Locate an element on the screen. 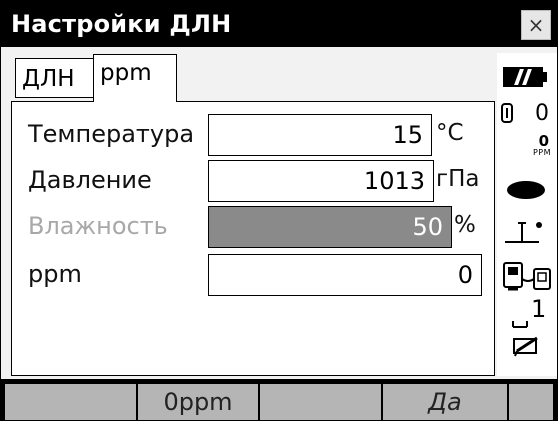  tilt-icon is located at coordinates (525, 230).